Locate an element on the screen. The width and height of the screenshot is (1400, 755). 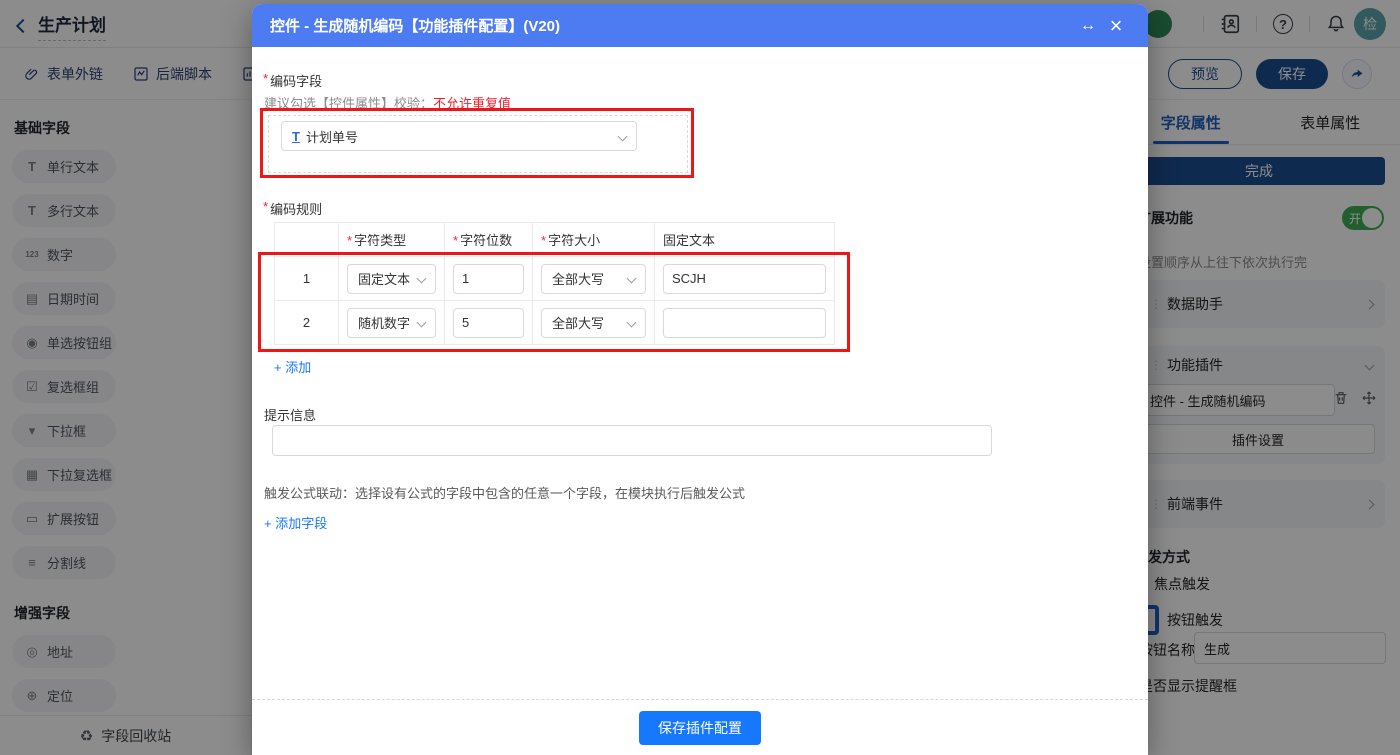
add-field-link: + 添加字段 is located at coordinates (295, 522).